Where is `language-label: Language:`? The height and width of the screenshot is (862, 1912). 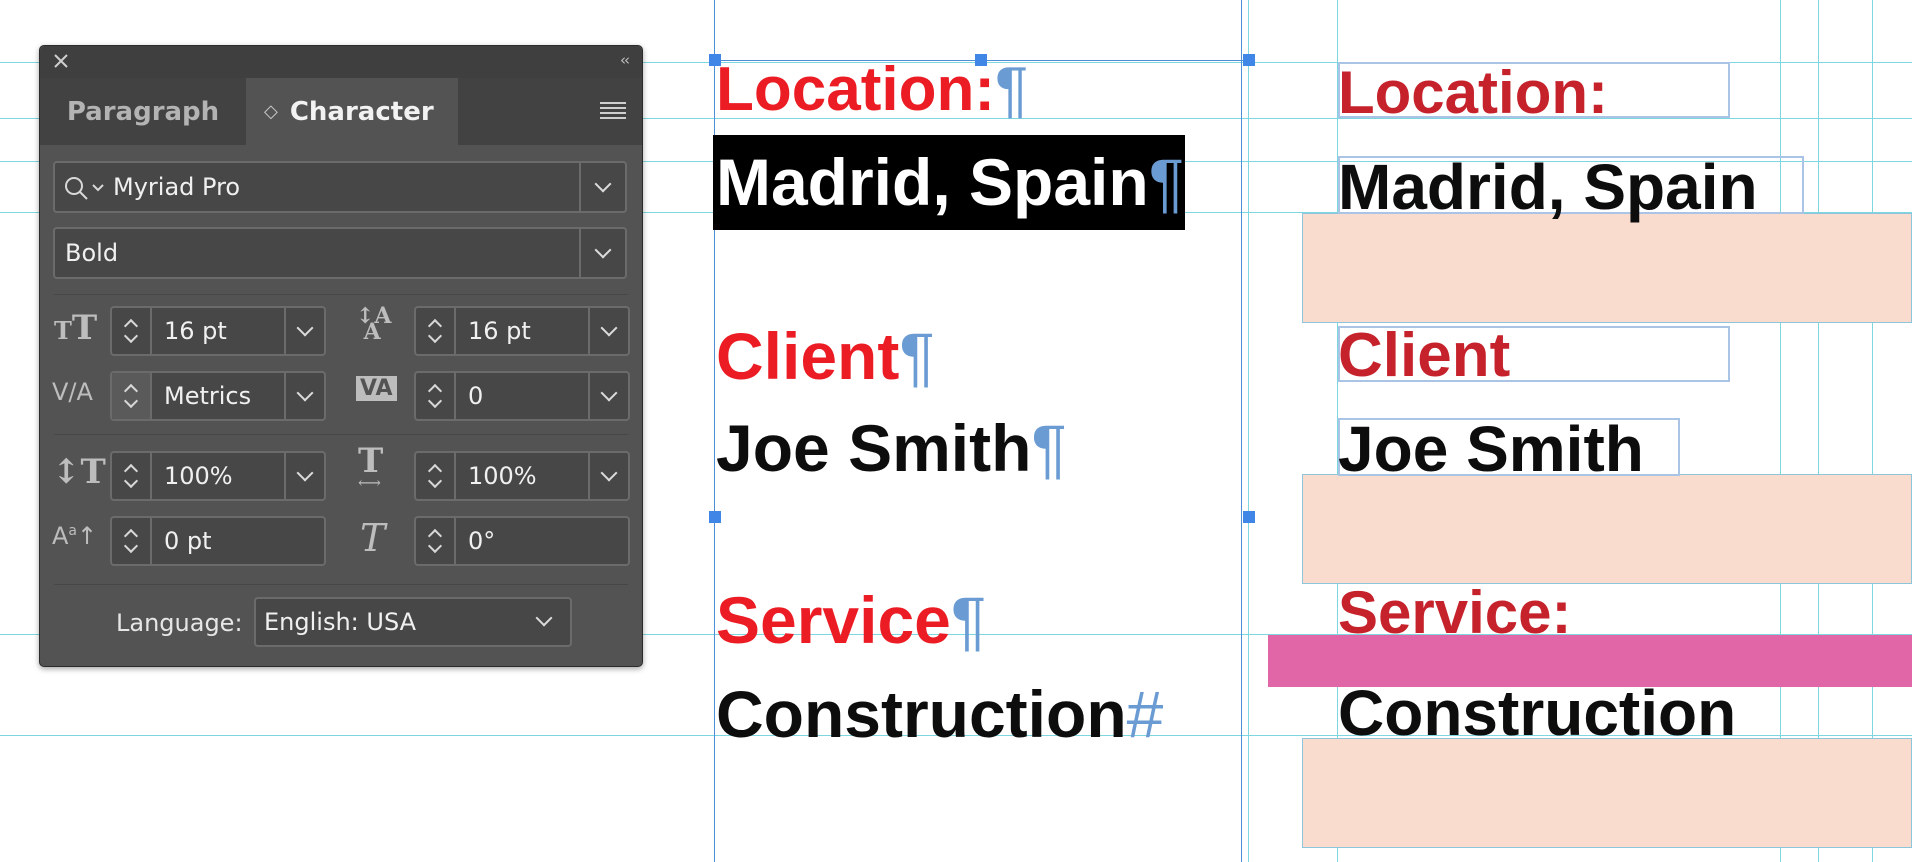
language-label: Language: is located at coordinates (179, 623).